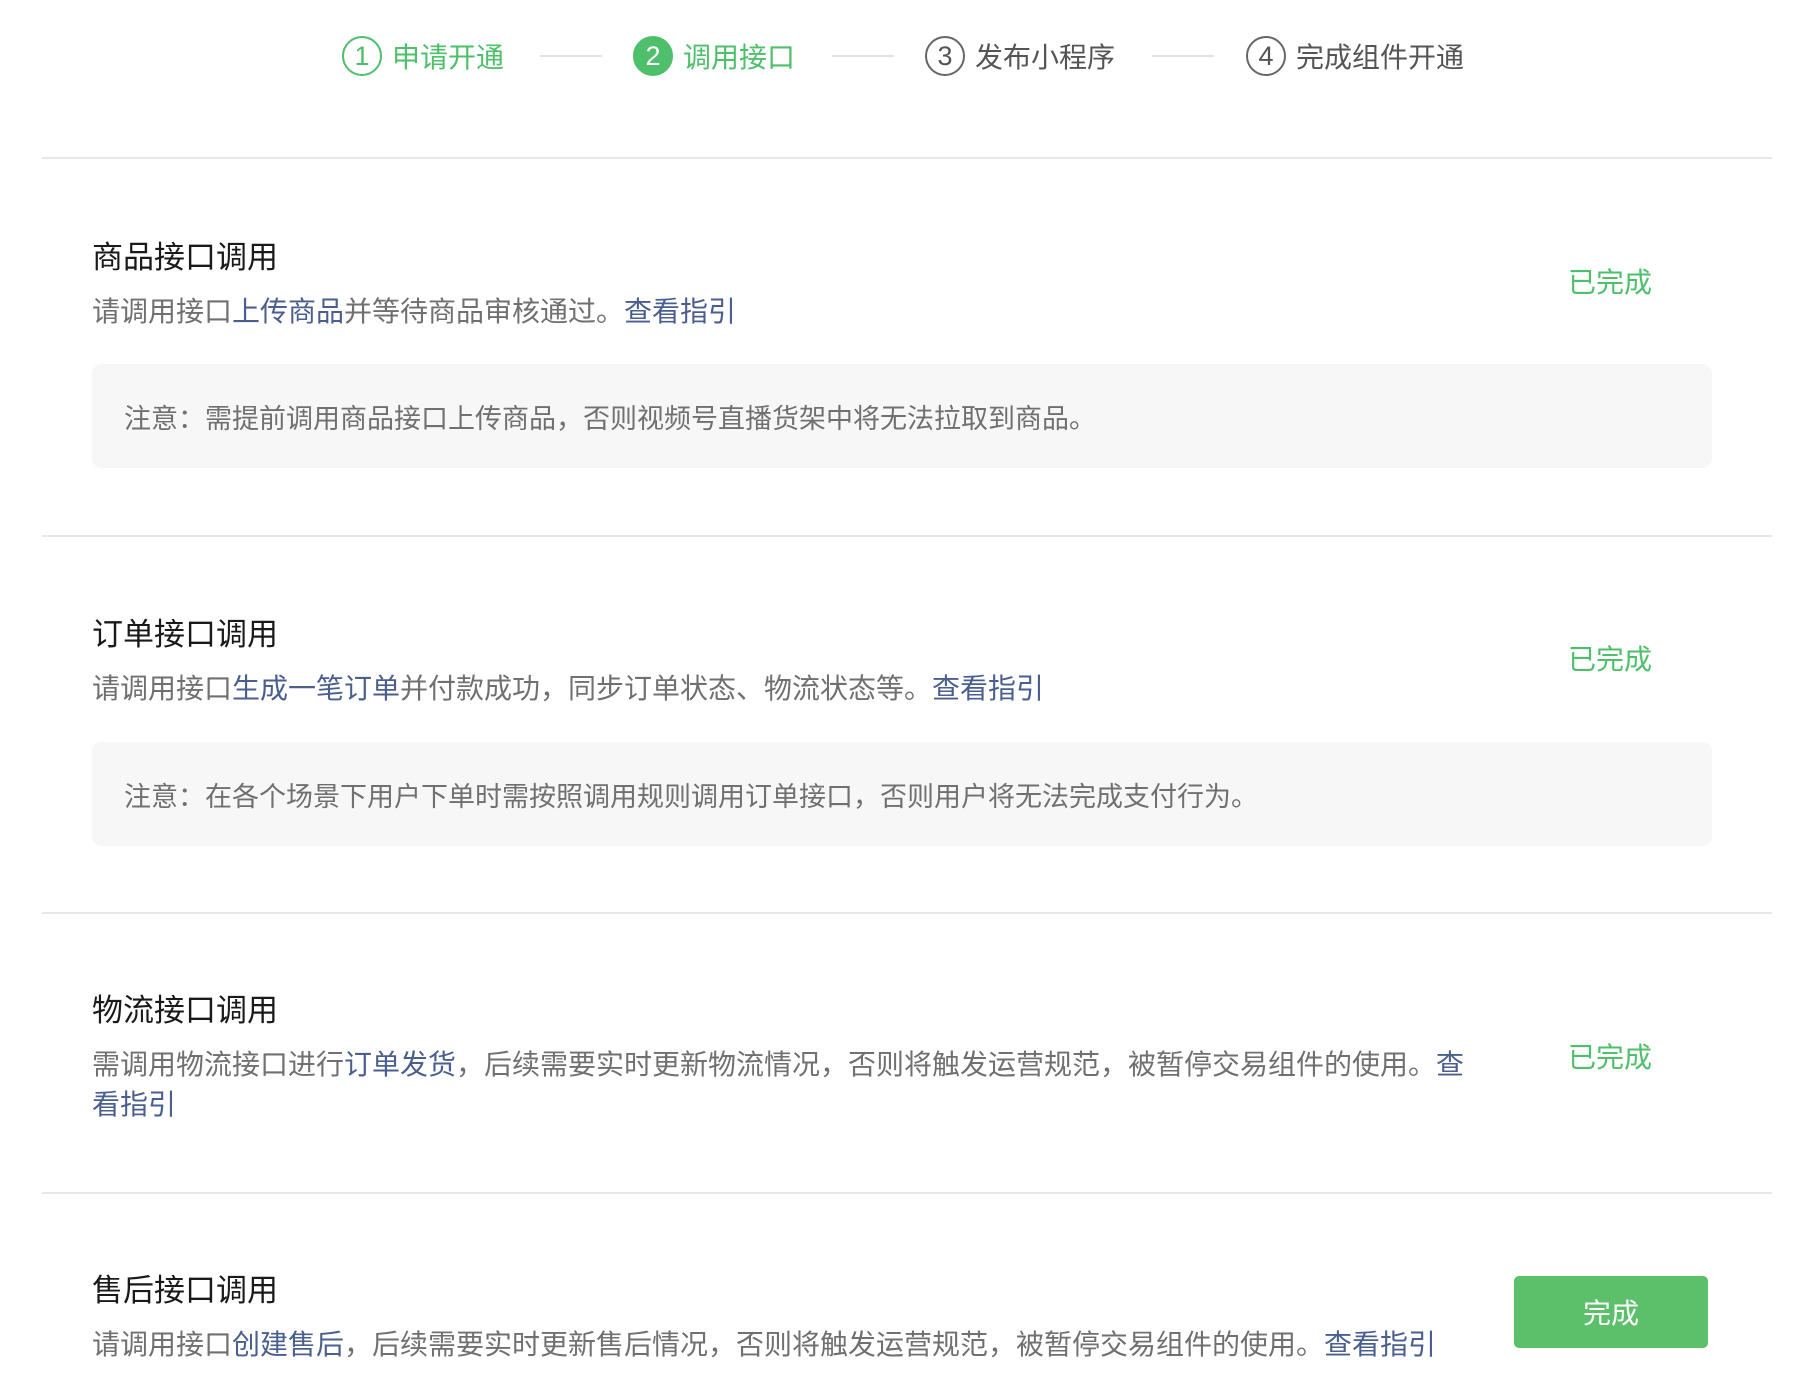 This screenshot has height=1382, width=1804. What do you see at coordinates (902, 56) in the screenshot?
I see `progress-stepper: 1 申请开通 2 调用接口 3 发布小程序 4 完成组件开通` at bounding box center [902, 56].